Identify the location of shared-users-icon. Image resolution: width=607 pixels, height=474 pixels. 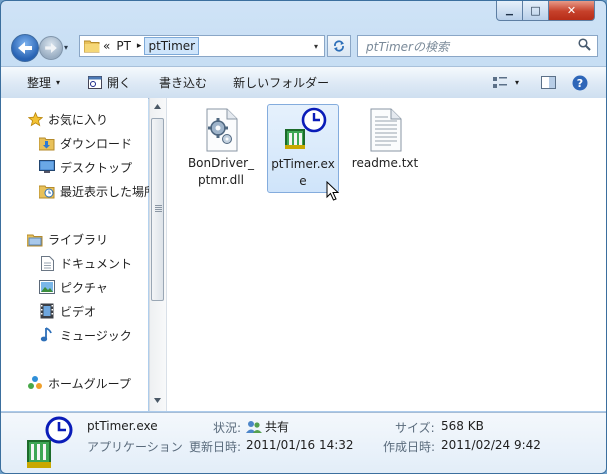
(254, 426).